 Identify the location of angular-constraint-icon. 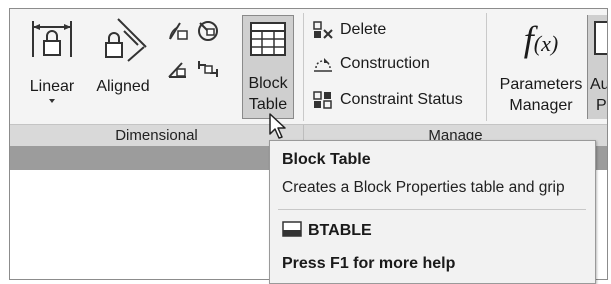
(178, 31).